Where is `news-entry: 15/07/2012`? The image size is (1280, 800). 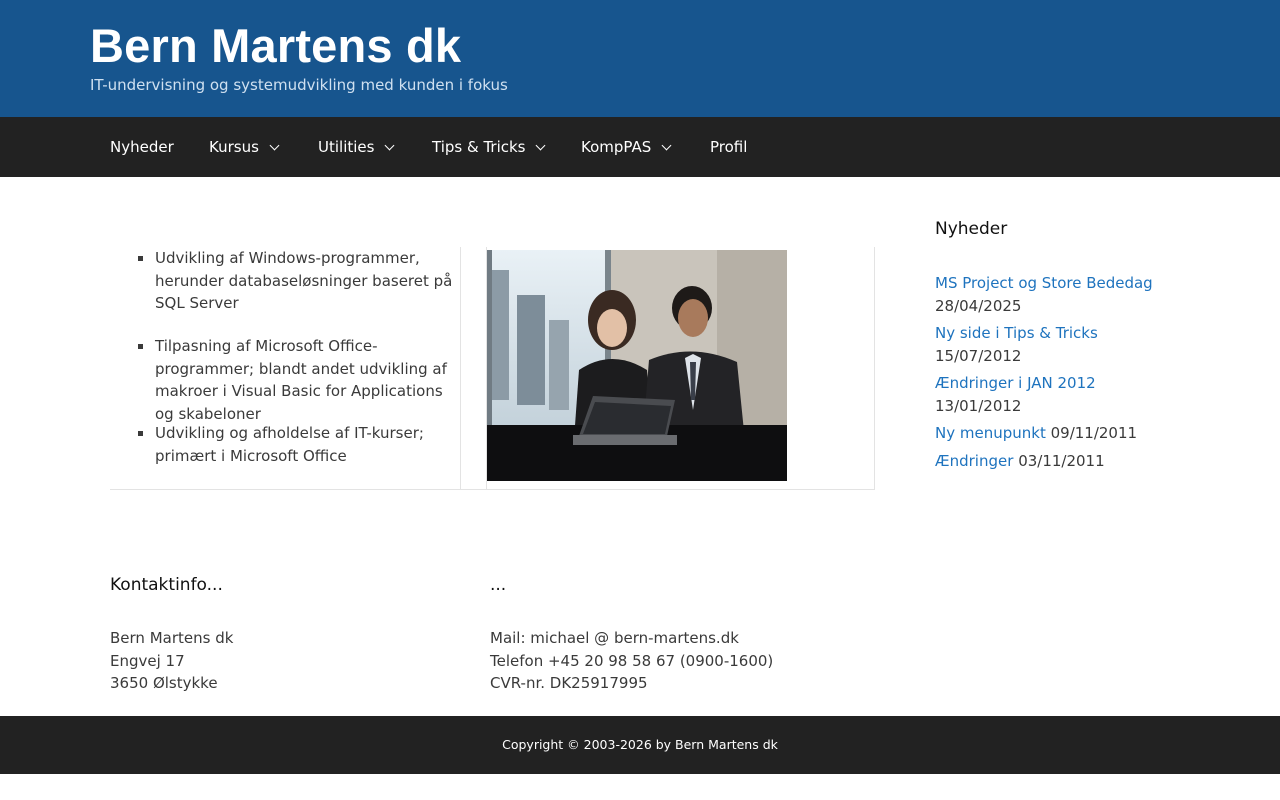 news-entry: 15/07/2012 is located at coordinates (978, 356).